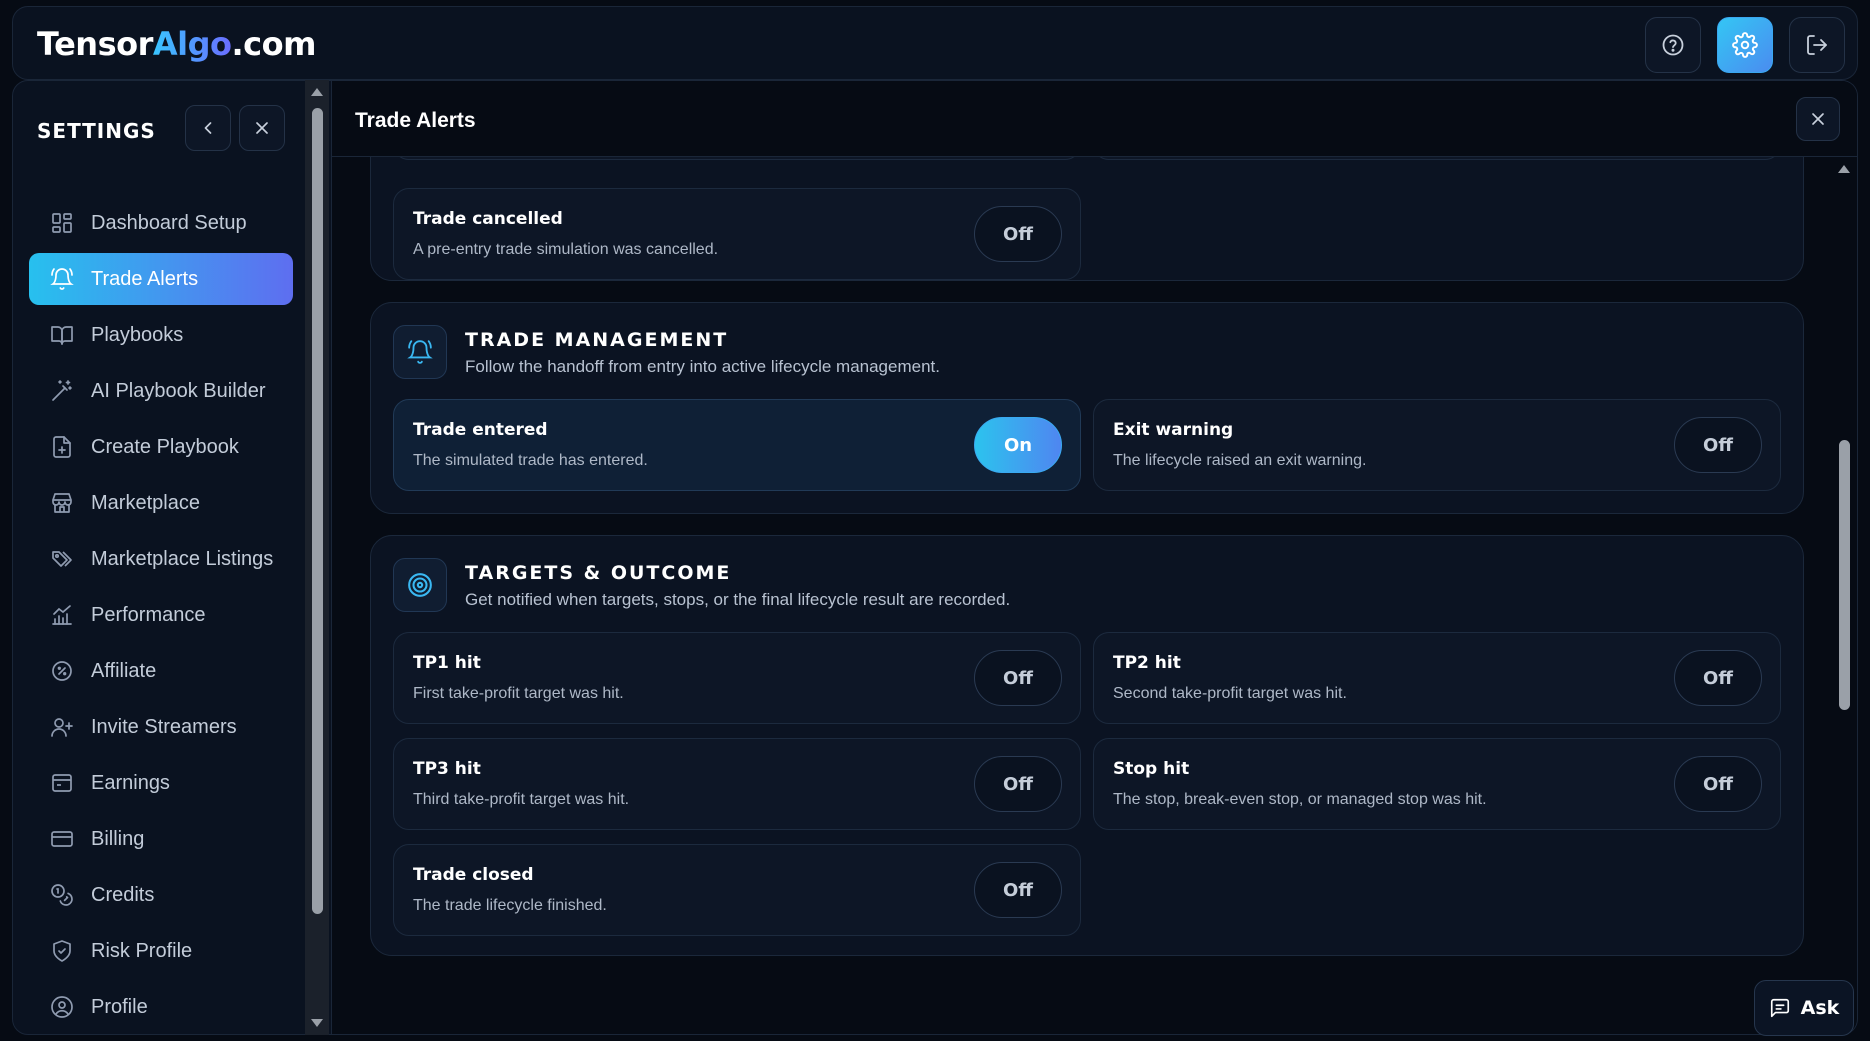 This screenshot has height=1041, width=1870. I want to click on sidebar-title: SETTINGS, so click(96, 131).